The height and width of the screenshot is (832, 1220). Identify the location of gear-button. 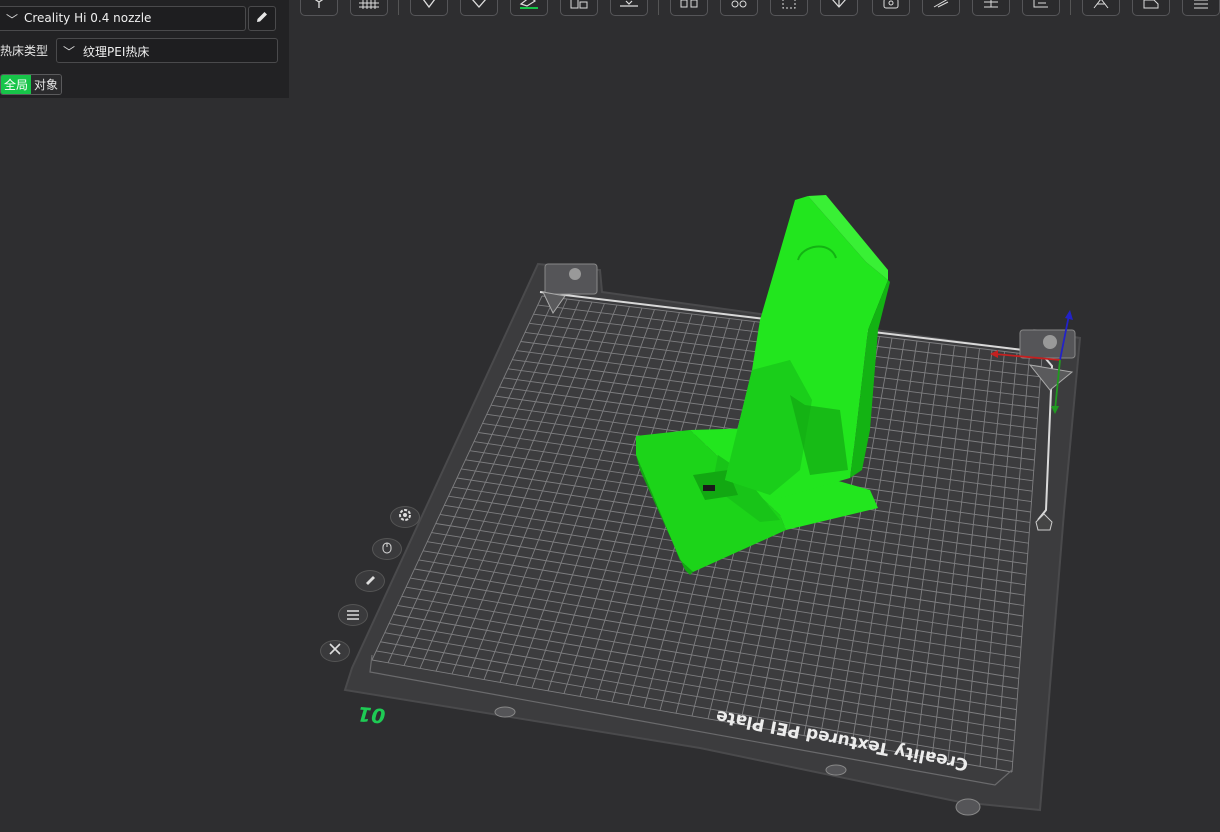
(405, 517).